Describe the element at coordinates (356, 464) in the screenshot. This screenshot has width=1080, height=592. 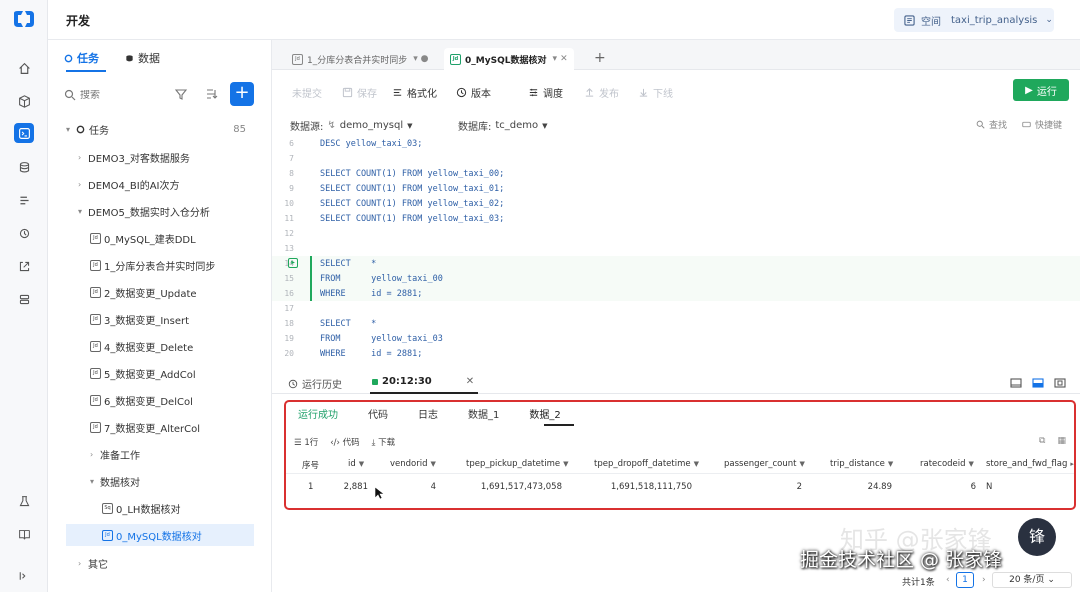
I see `column-header: id ▼` at that location.